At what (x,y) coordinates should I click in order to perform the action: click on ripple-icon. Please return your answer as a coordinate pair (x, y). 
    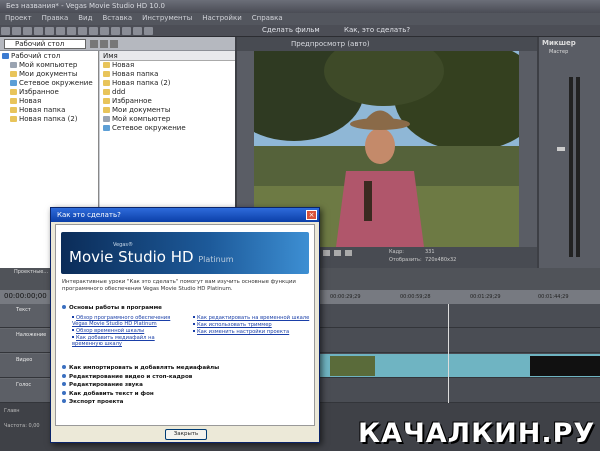
    Looking at the image, I should click on (115, 31).